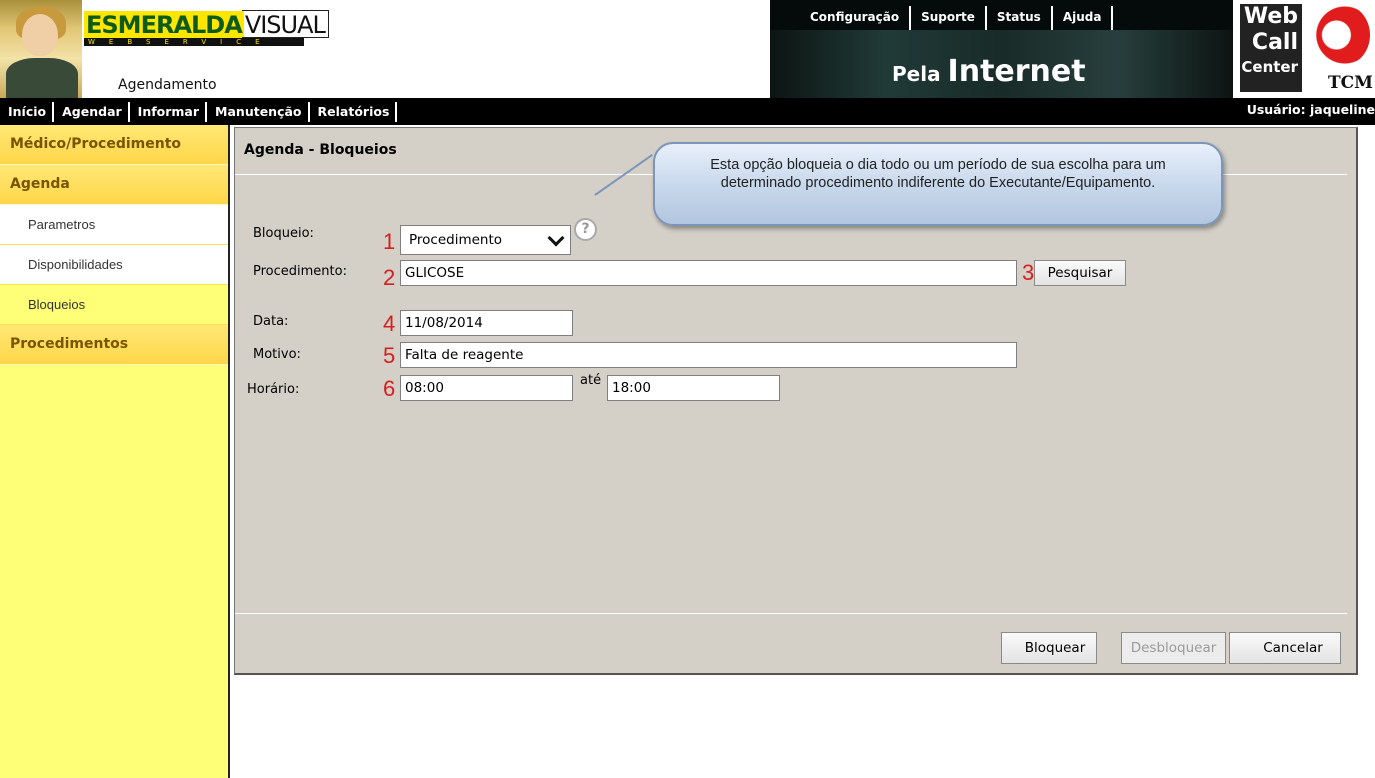 Image resolution: width=1375 pixels, height=778 pixels. What do you see at coordinates (1307, 49) in the screenshot?
I see `webcall-logo: Web Call Center TCM` at bounding box center [1307, 49].